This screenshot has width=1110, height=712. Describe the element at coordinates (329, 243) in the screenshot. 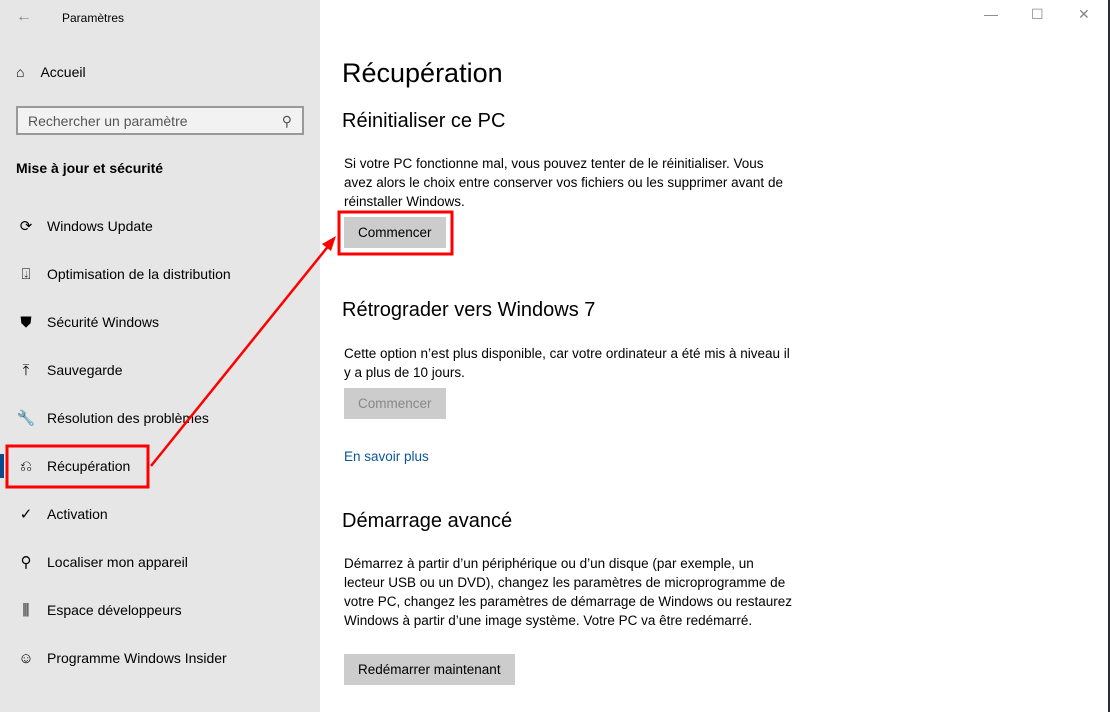

I see `arrowhead-icon` at that location.